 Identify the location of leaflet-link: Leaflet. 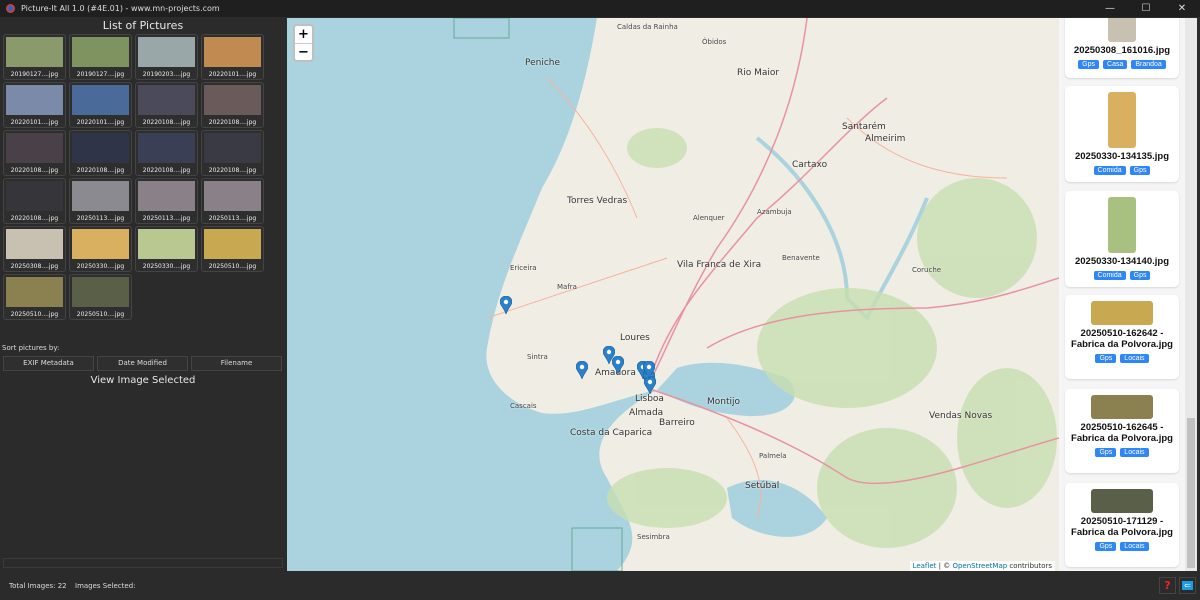
(925, 566).